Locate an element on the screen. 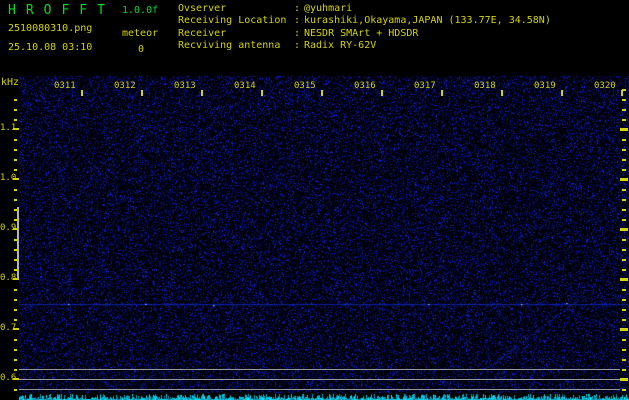  info-label: Receiving Location is located at coordinates (232, 21).